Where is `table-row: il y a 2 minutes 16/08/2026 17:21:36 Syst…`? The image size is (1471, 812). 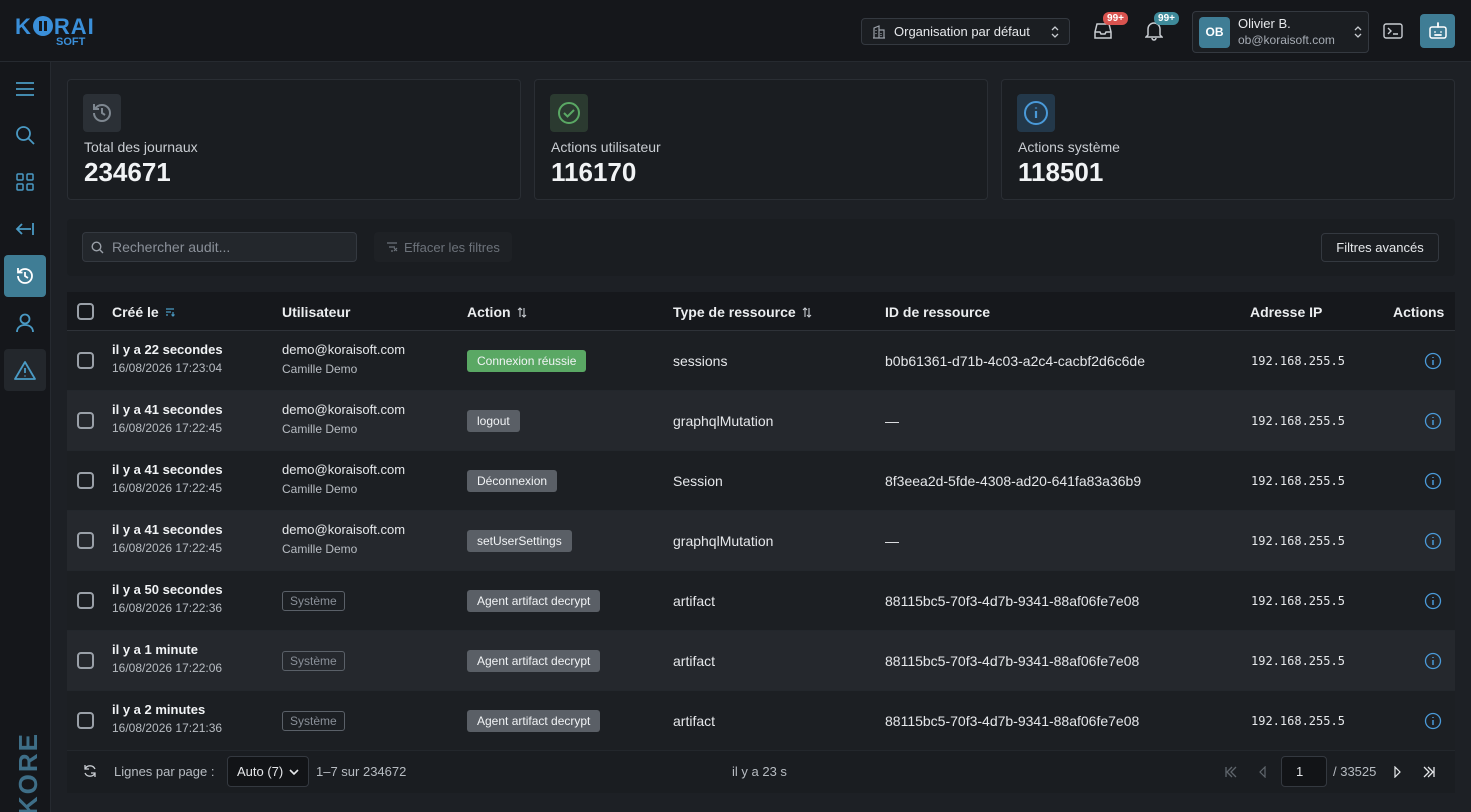 table-row: il y a 2 minutes 16/08/2026 17:21:36 Syst… is located at coordinates (761, 721).